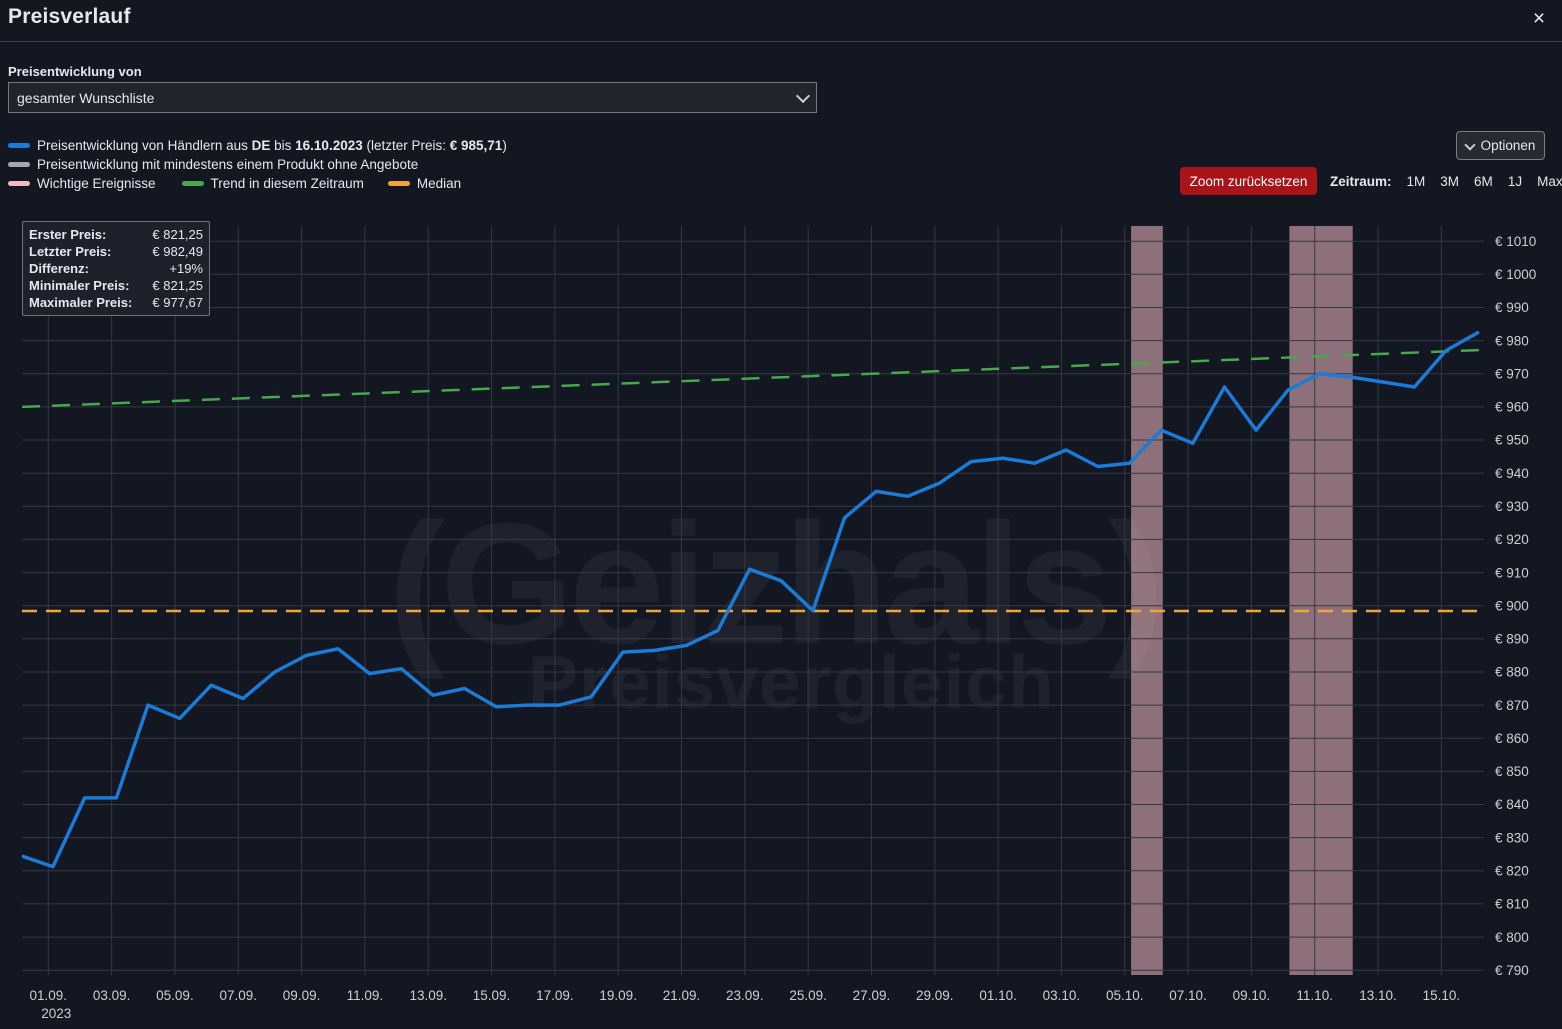 This screenshot has height=1029, width=1562. Describe the element at coordinates (1512, 340) in the screenshot. I see `y-axis-tick-label: € 980` at that location.